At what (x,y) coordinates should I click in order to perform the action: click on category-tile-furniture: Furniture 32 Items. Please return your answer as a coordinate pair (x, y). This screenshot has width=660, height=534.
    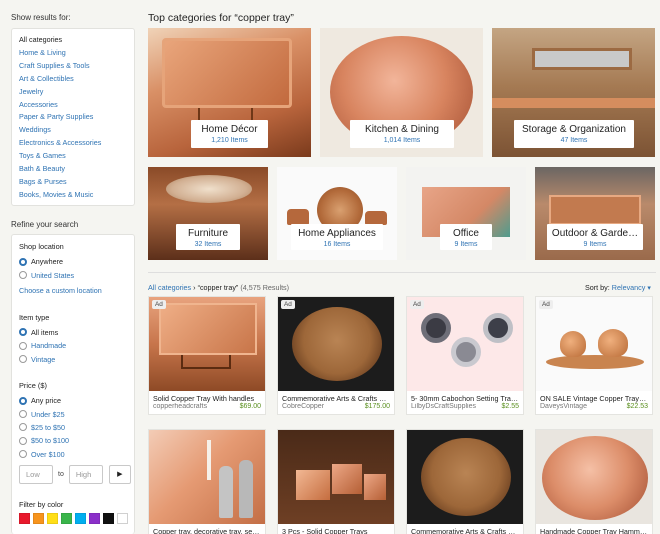
    Looking at the image, I should click on (208, 213).